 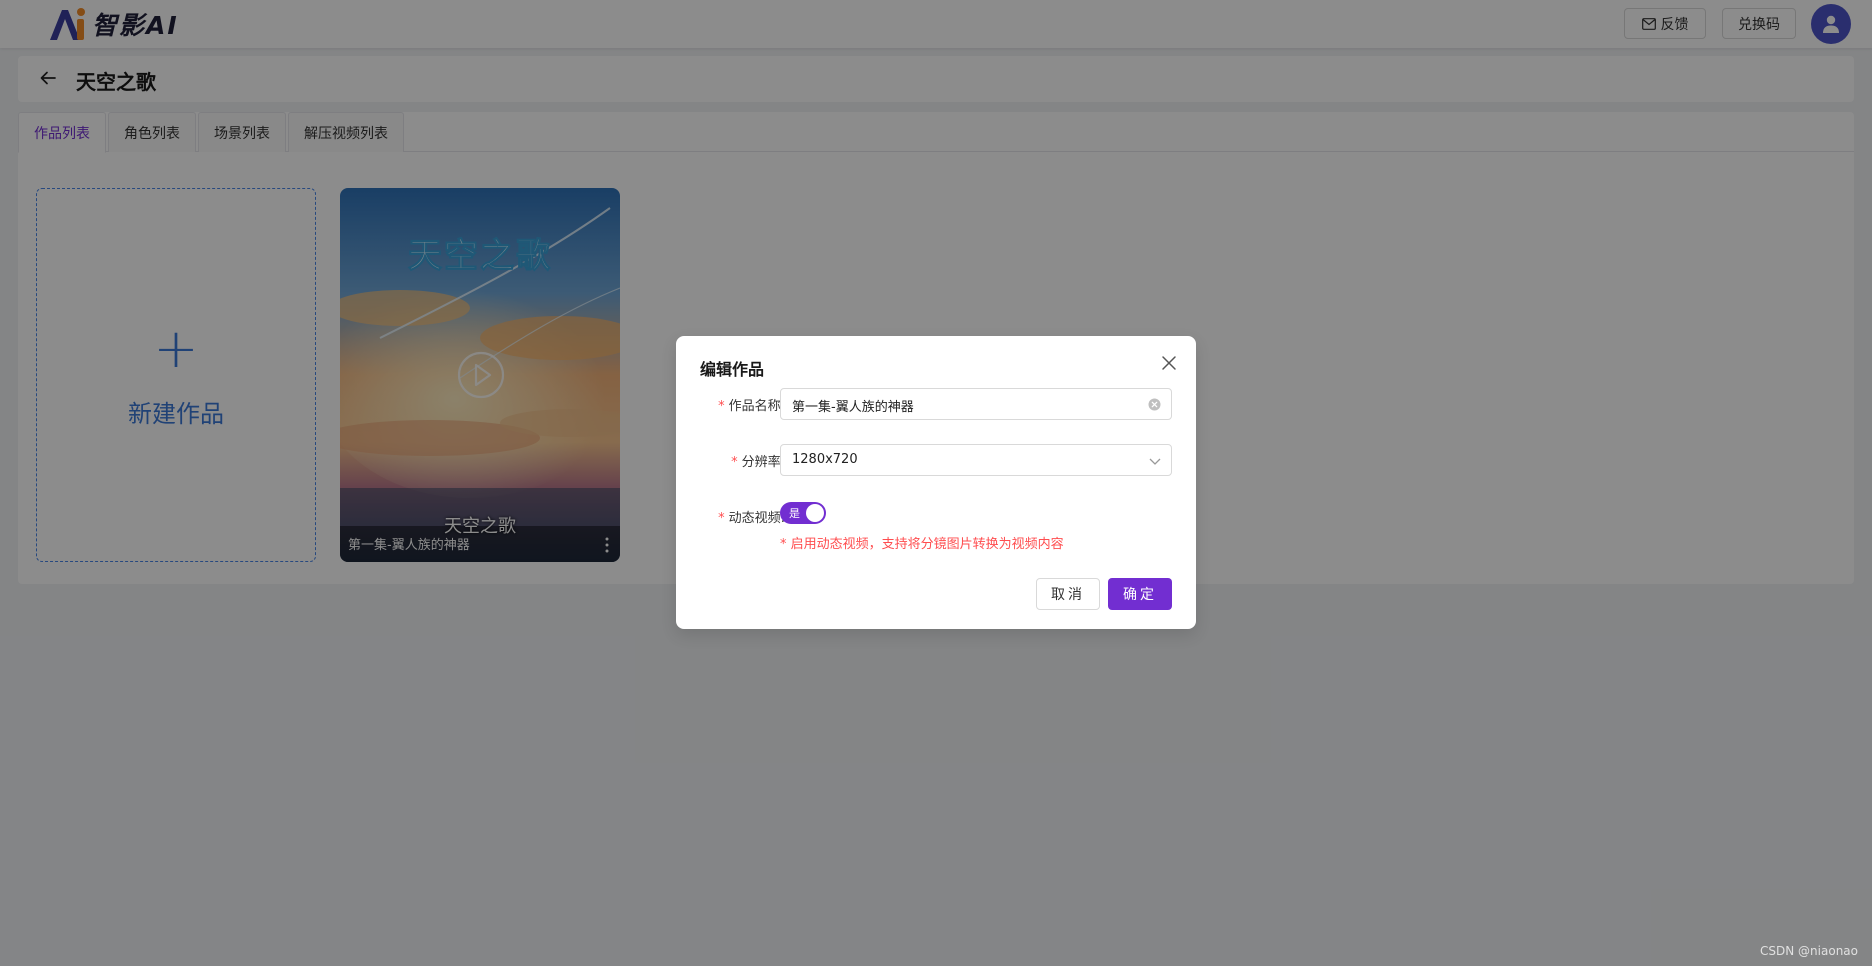 I want to click on resolution-label-text: 分辨率:, so click(x=763, y=462).